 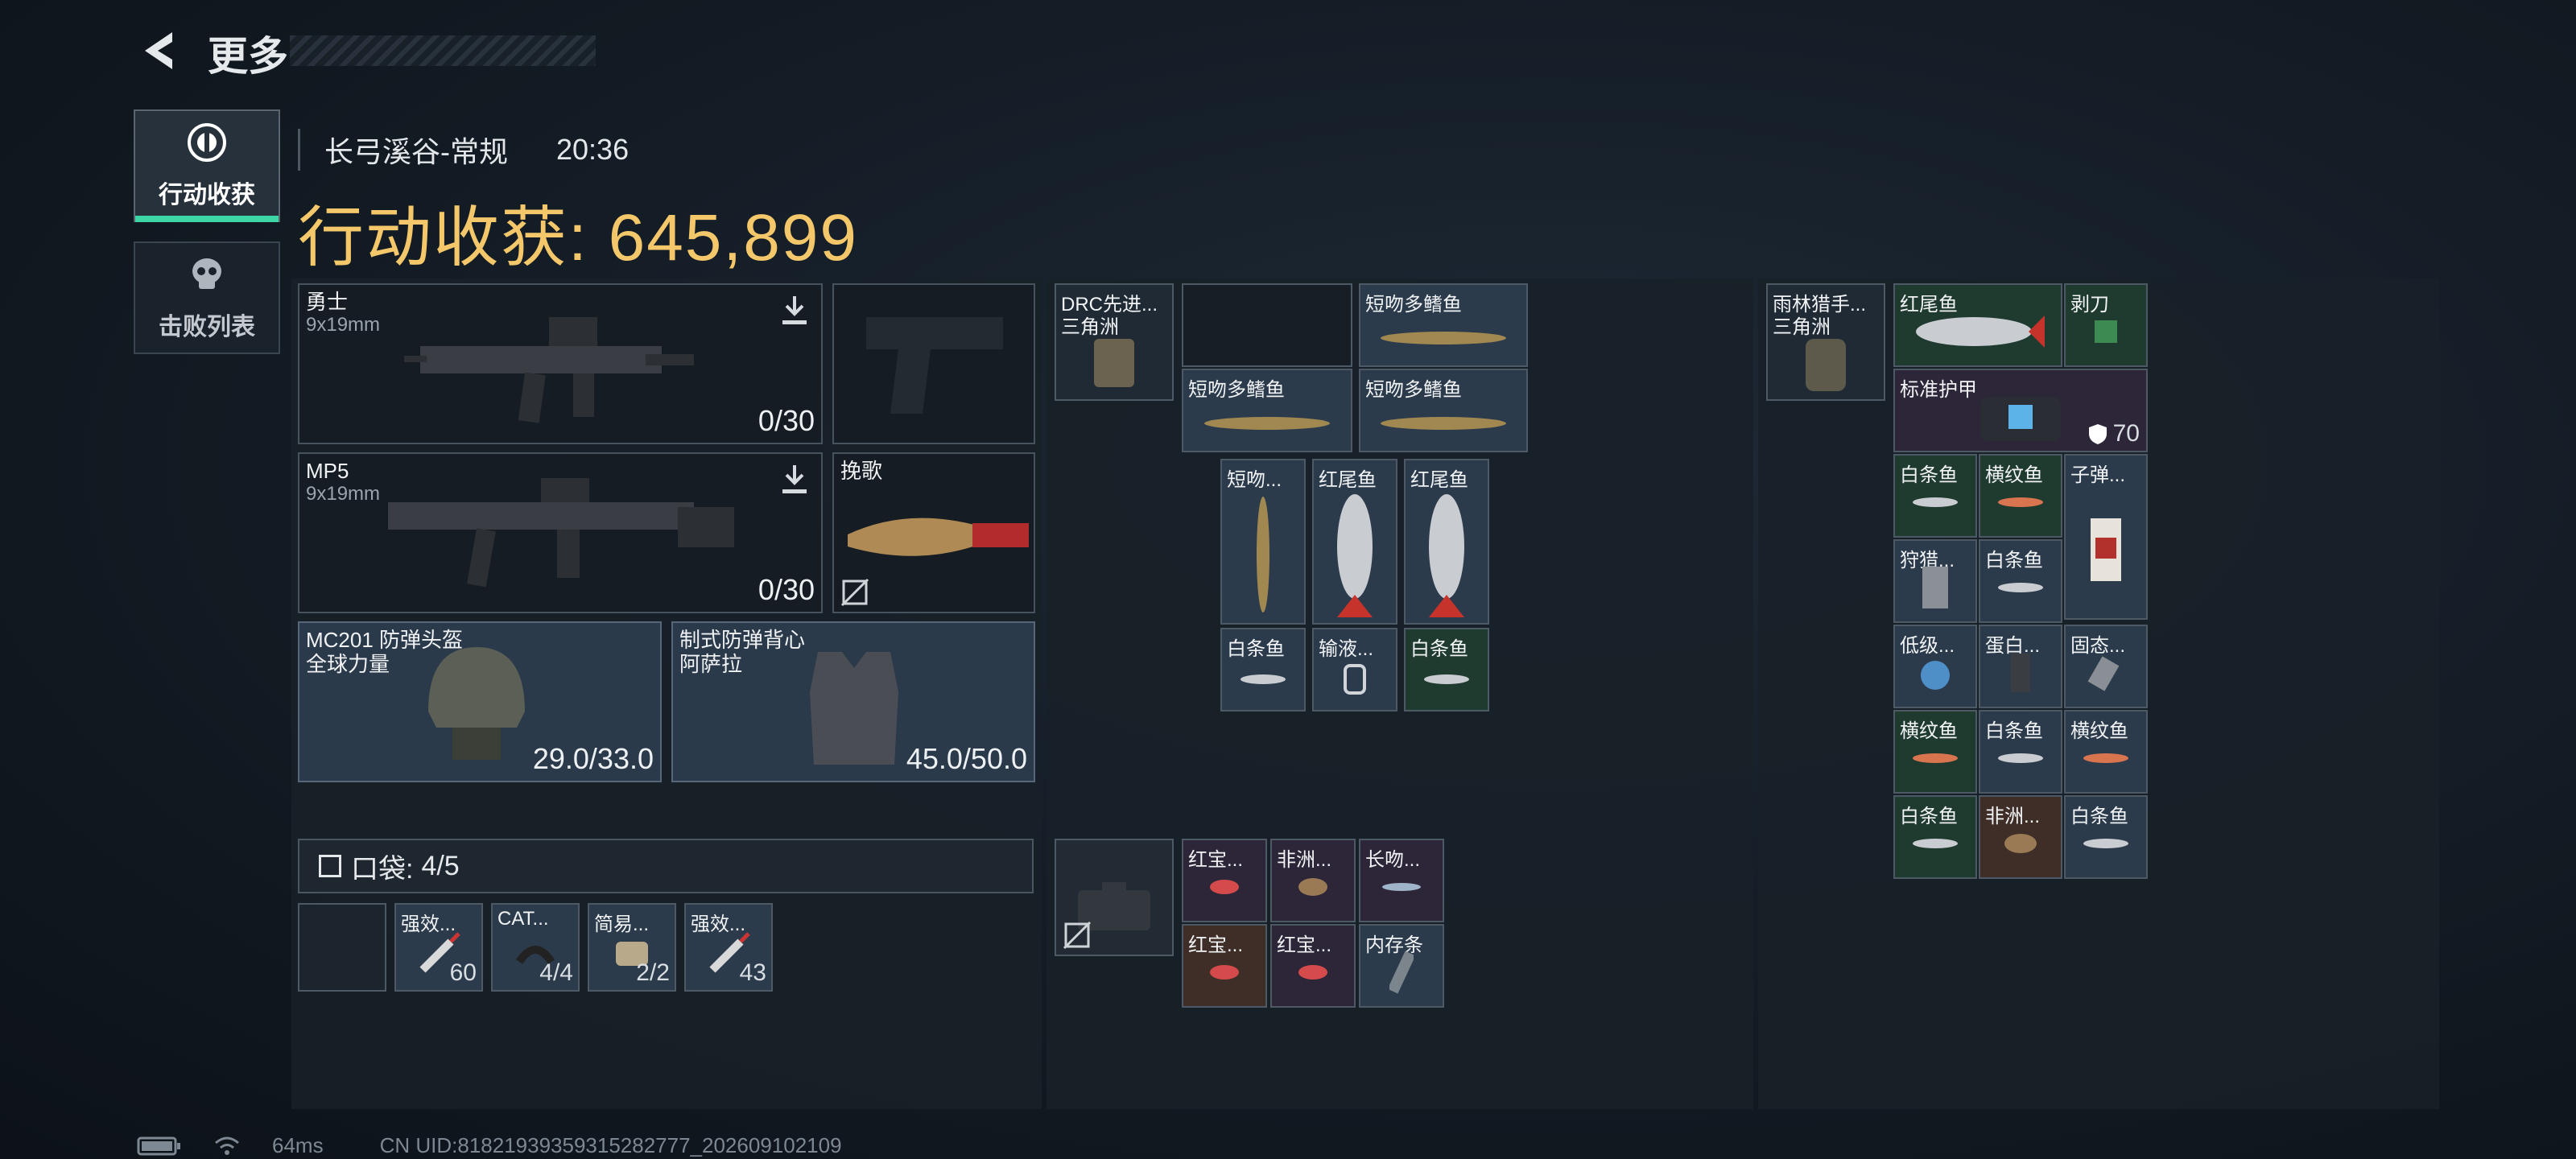 I want to click on helmet-slot: MC201 防弹头盔 全球力量 29.0/33.0, so click(x=480, y=701).